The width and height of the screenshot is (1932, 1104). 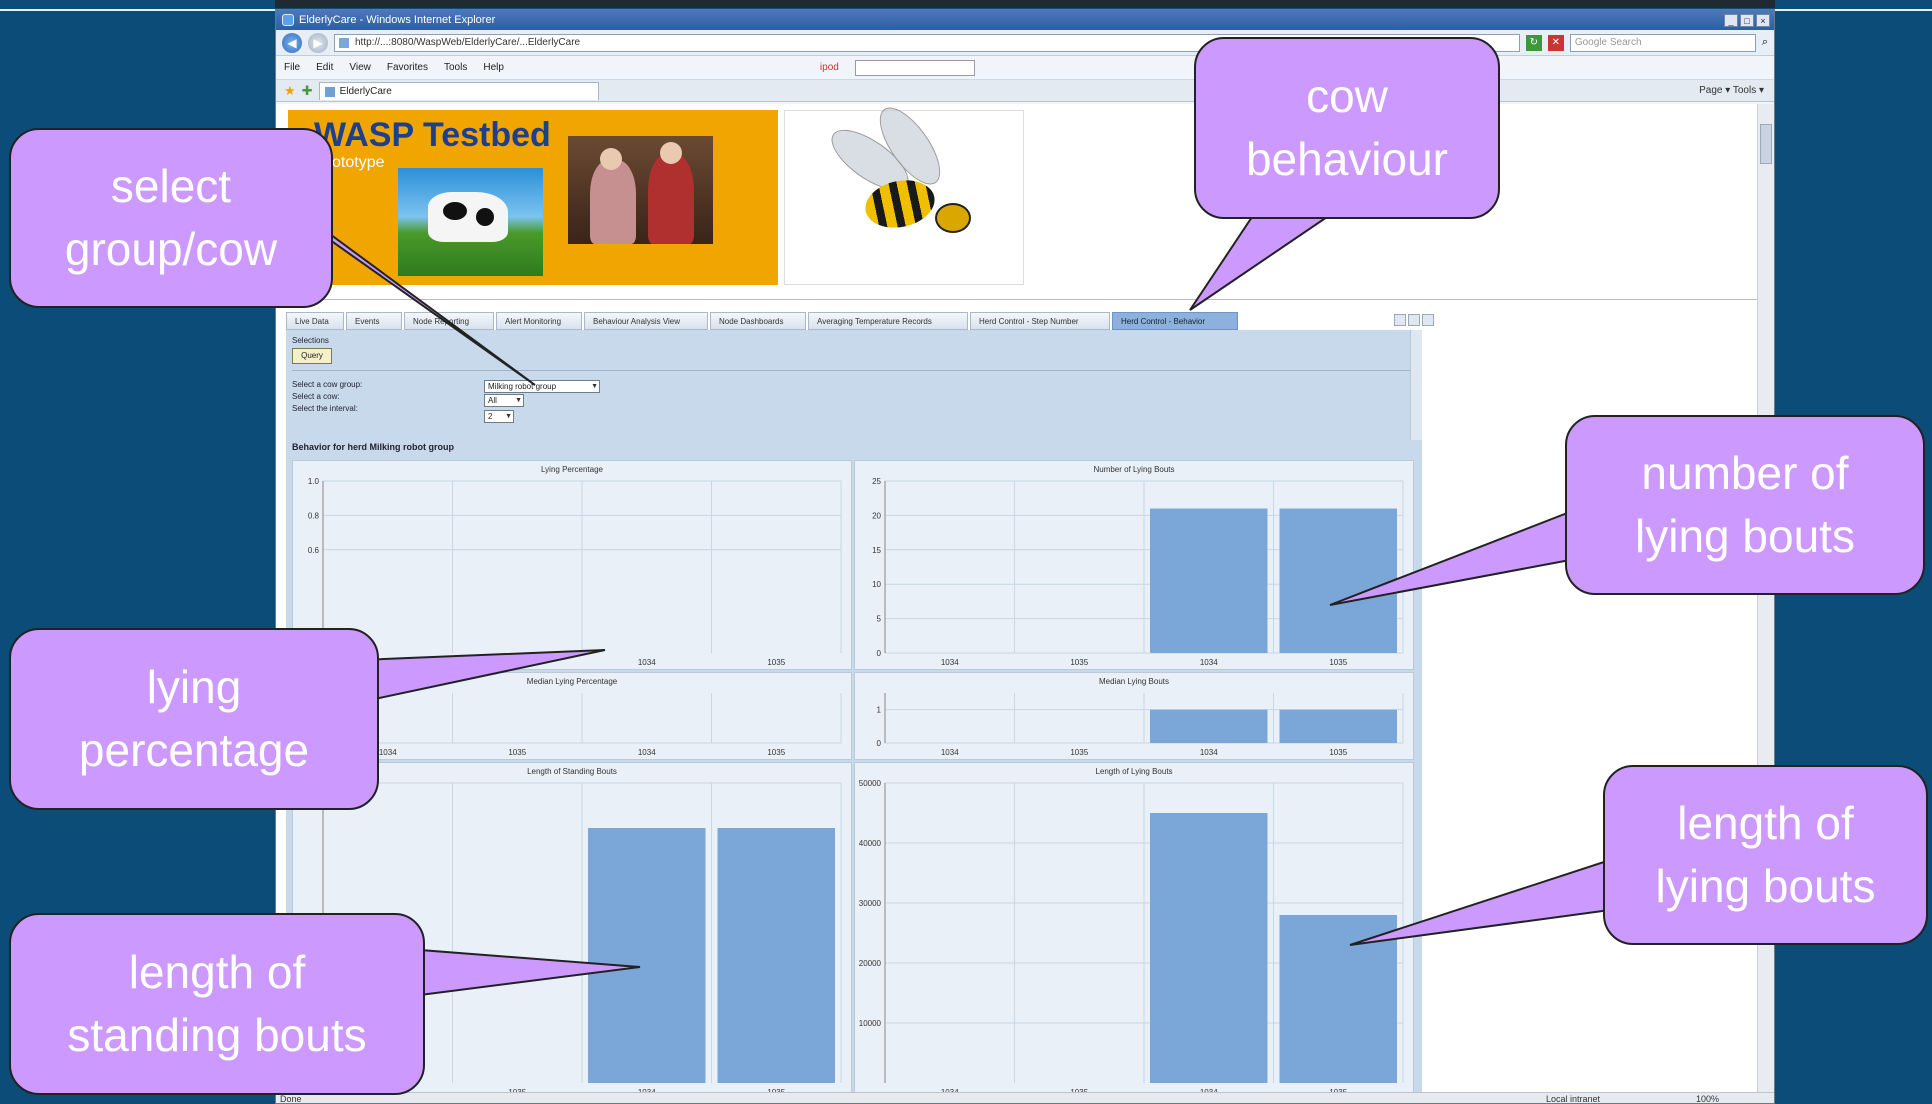 What do you see at coordinates (1261, 257) in the screenshot?
I see `pointer-cow-behaviour` at bounding box center [1261, 257].